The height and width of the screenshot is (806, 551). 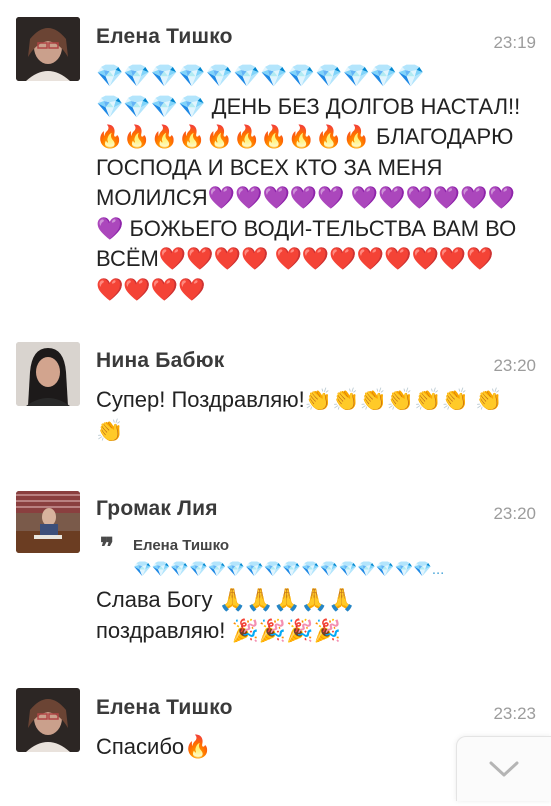 I want to click on chevron-down-icon, so click(x=504, y=769).